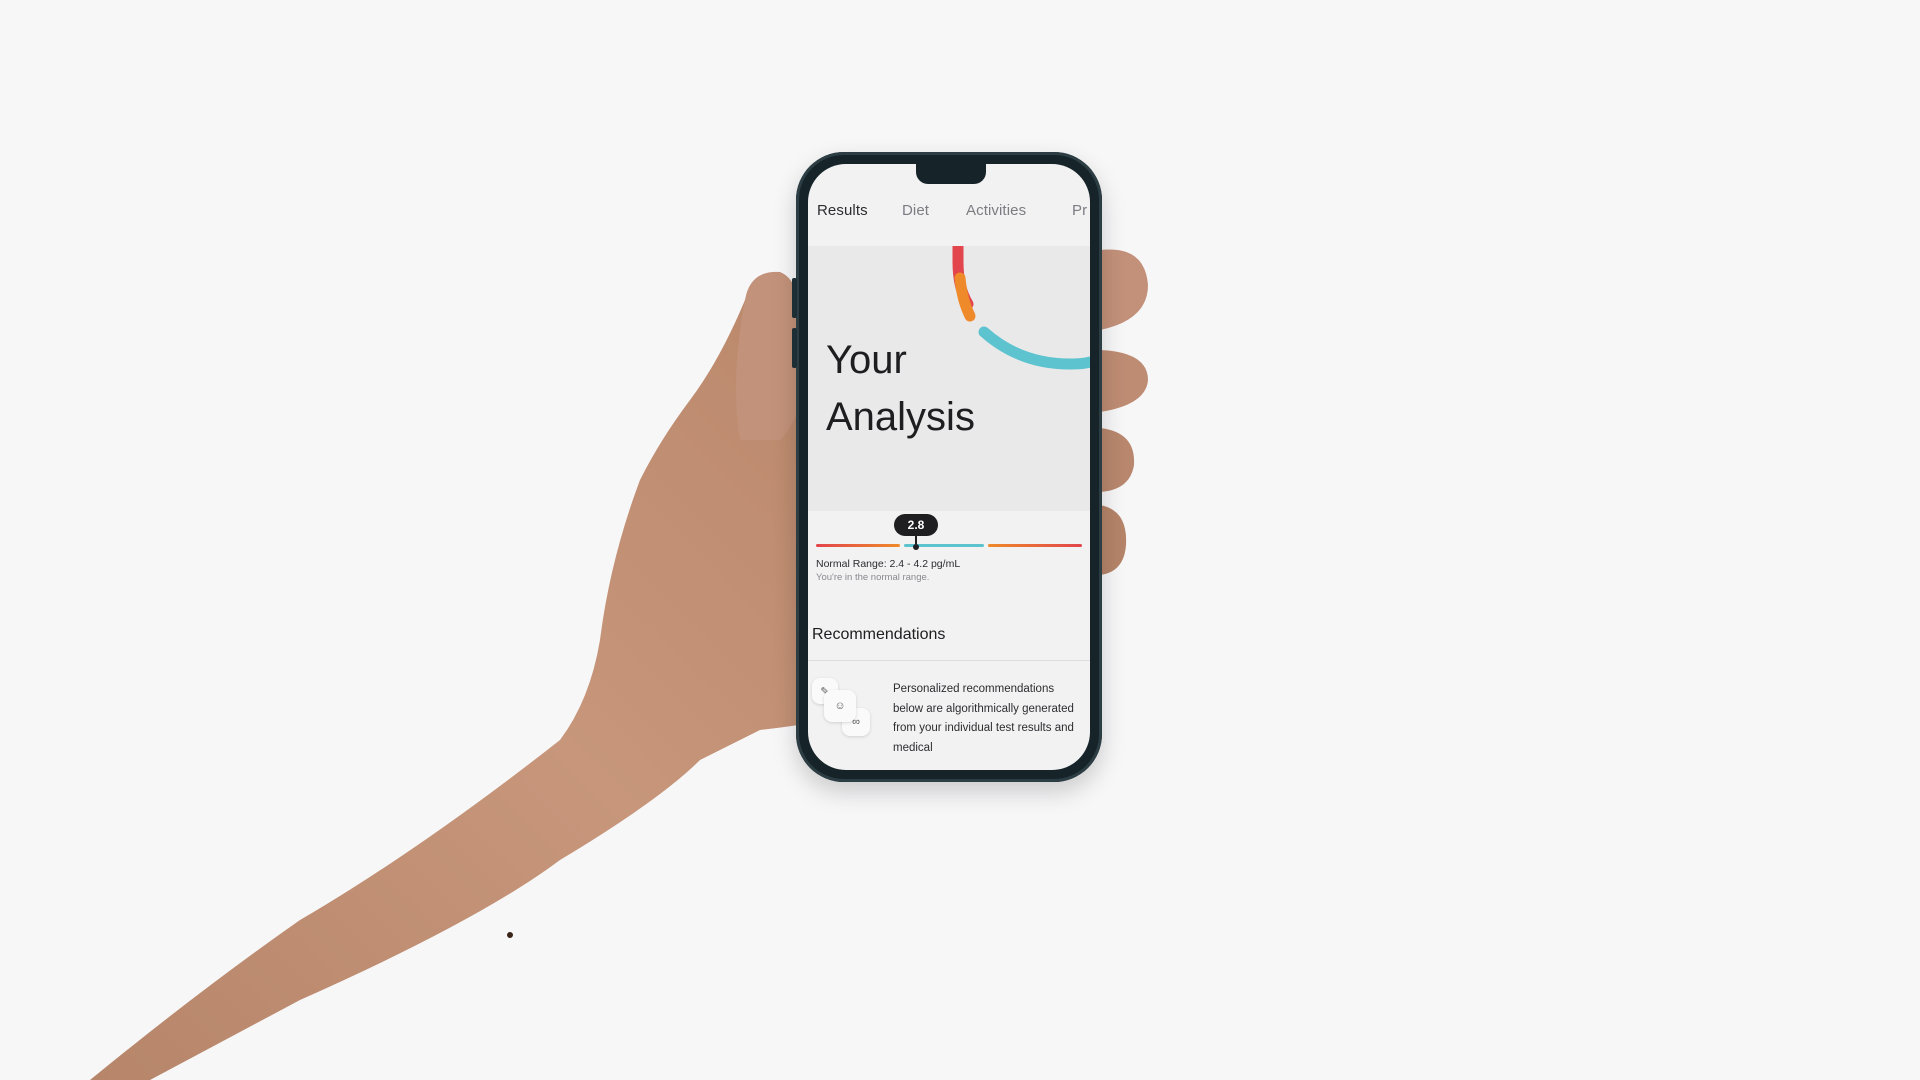  What do you see at coordinates (1079, 210) in the screenshot?
I see `tab-partial: Pr` at bounding box center [1079, 210].